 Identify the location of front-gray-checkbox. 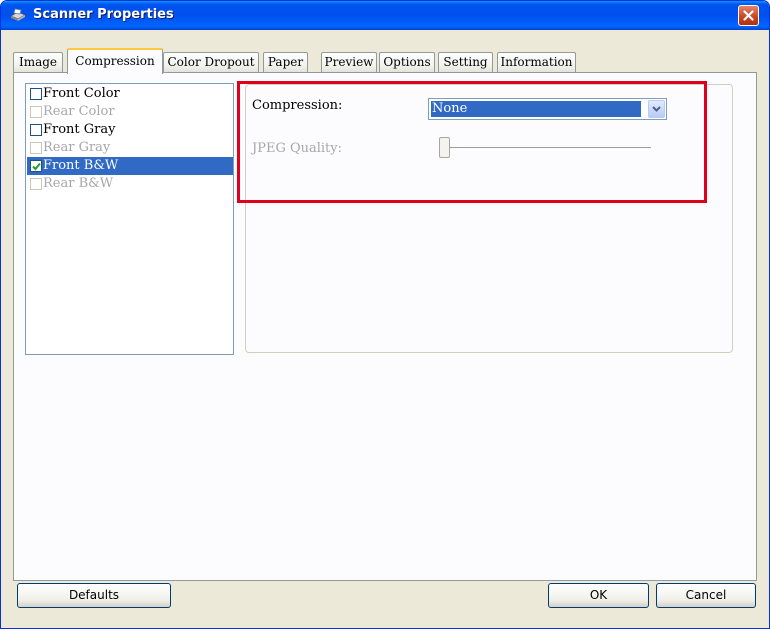
(36, 130).